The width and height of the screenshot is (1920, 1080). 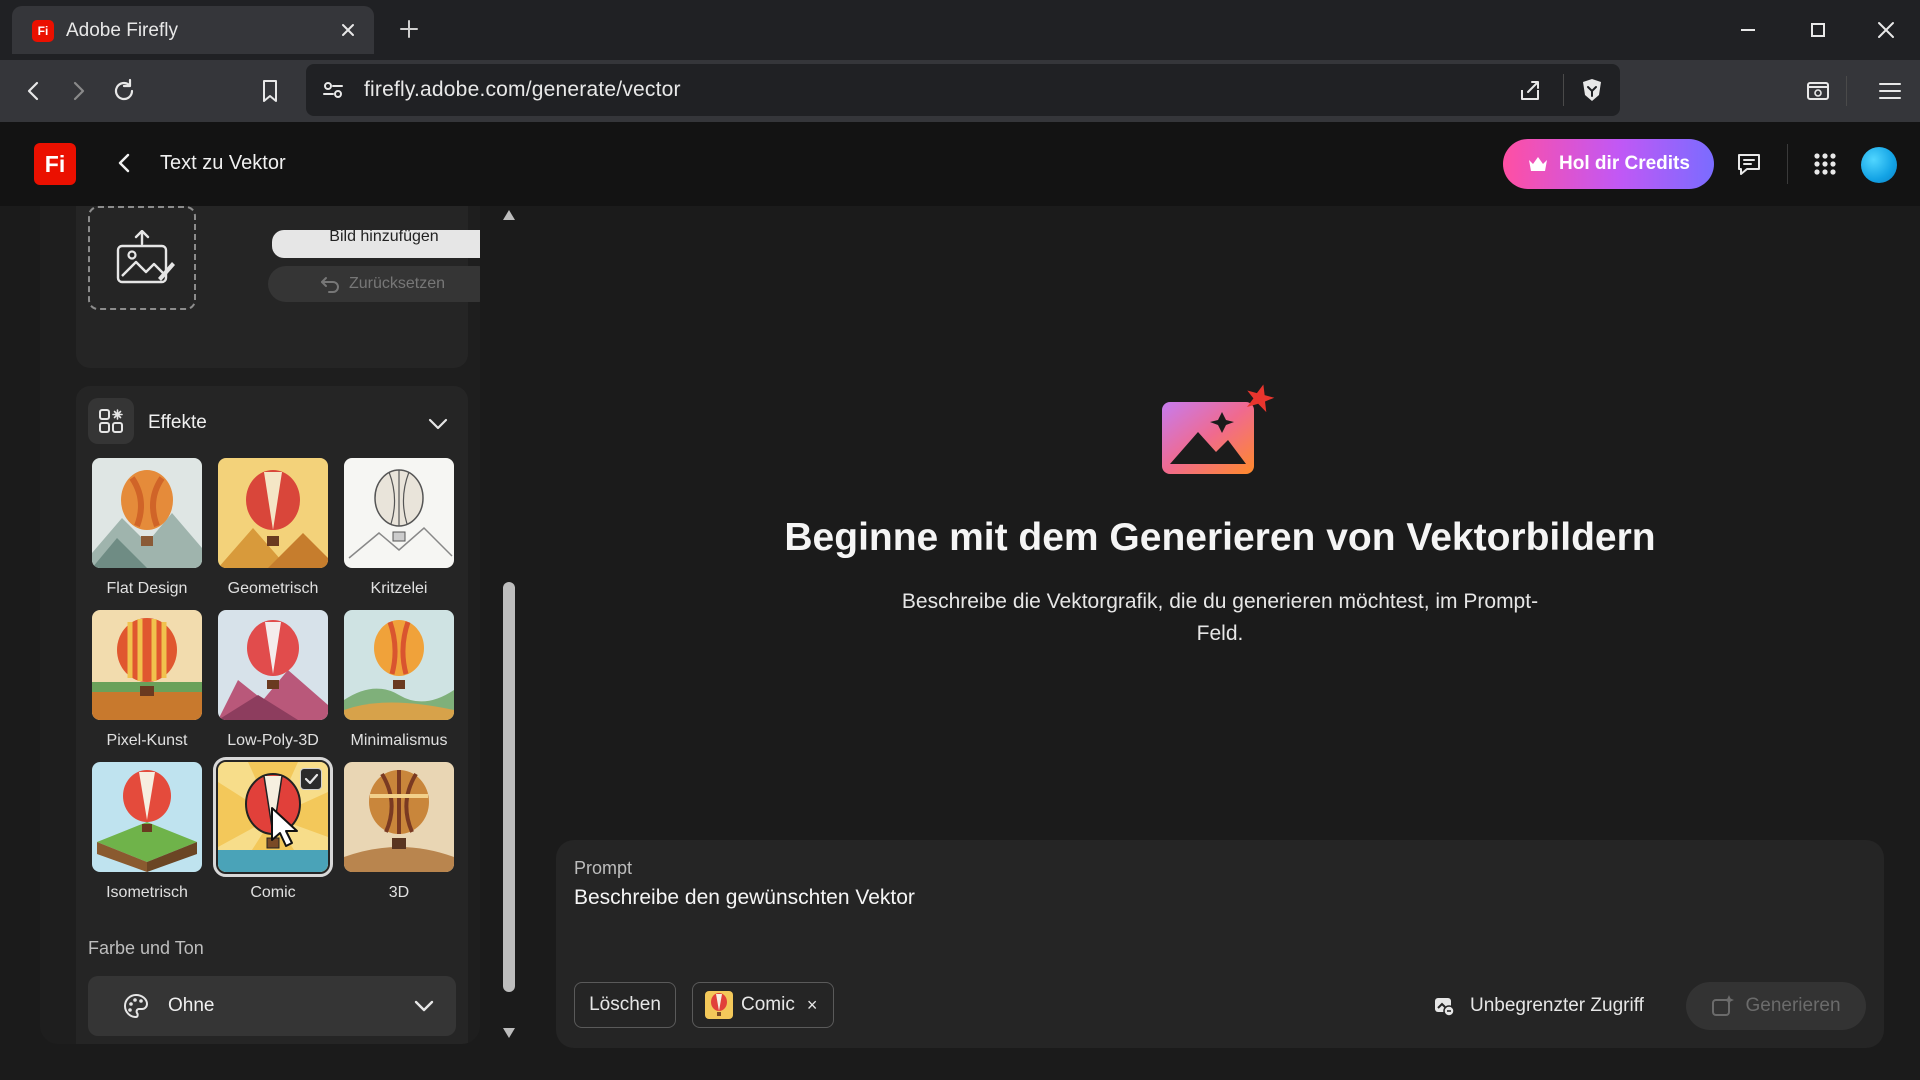 I want to click on tab-close-icon, so click(x=348, y=30).